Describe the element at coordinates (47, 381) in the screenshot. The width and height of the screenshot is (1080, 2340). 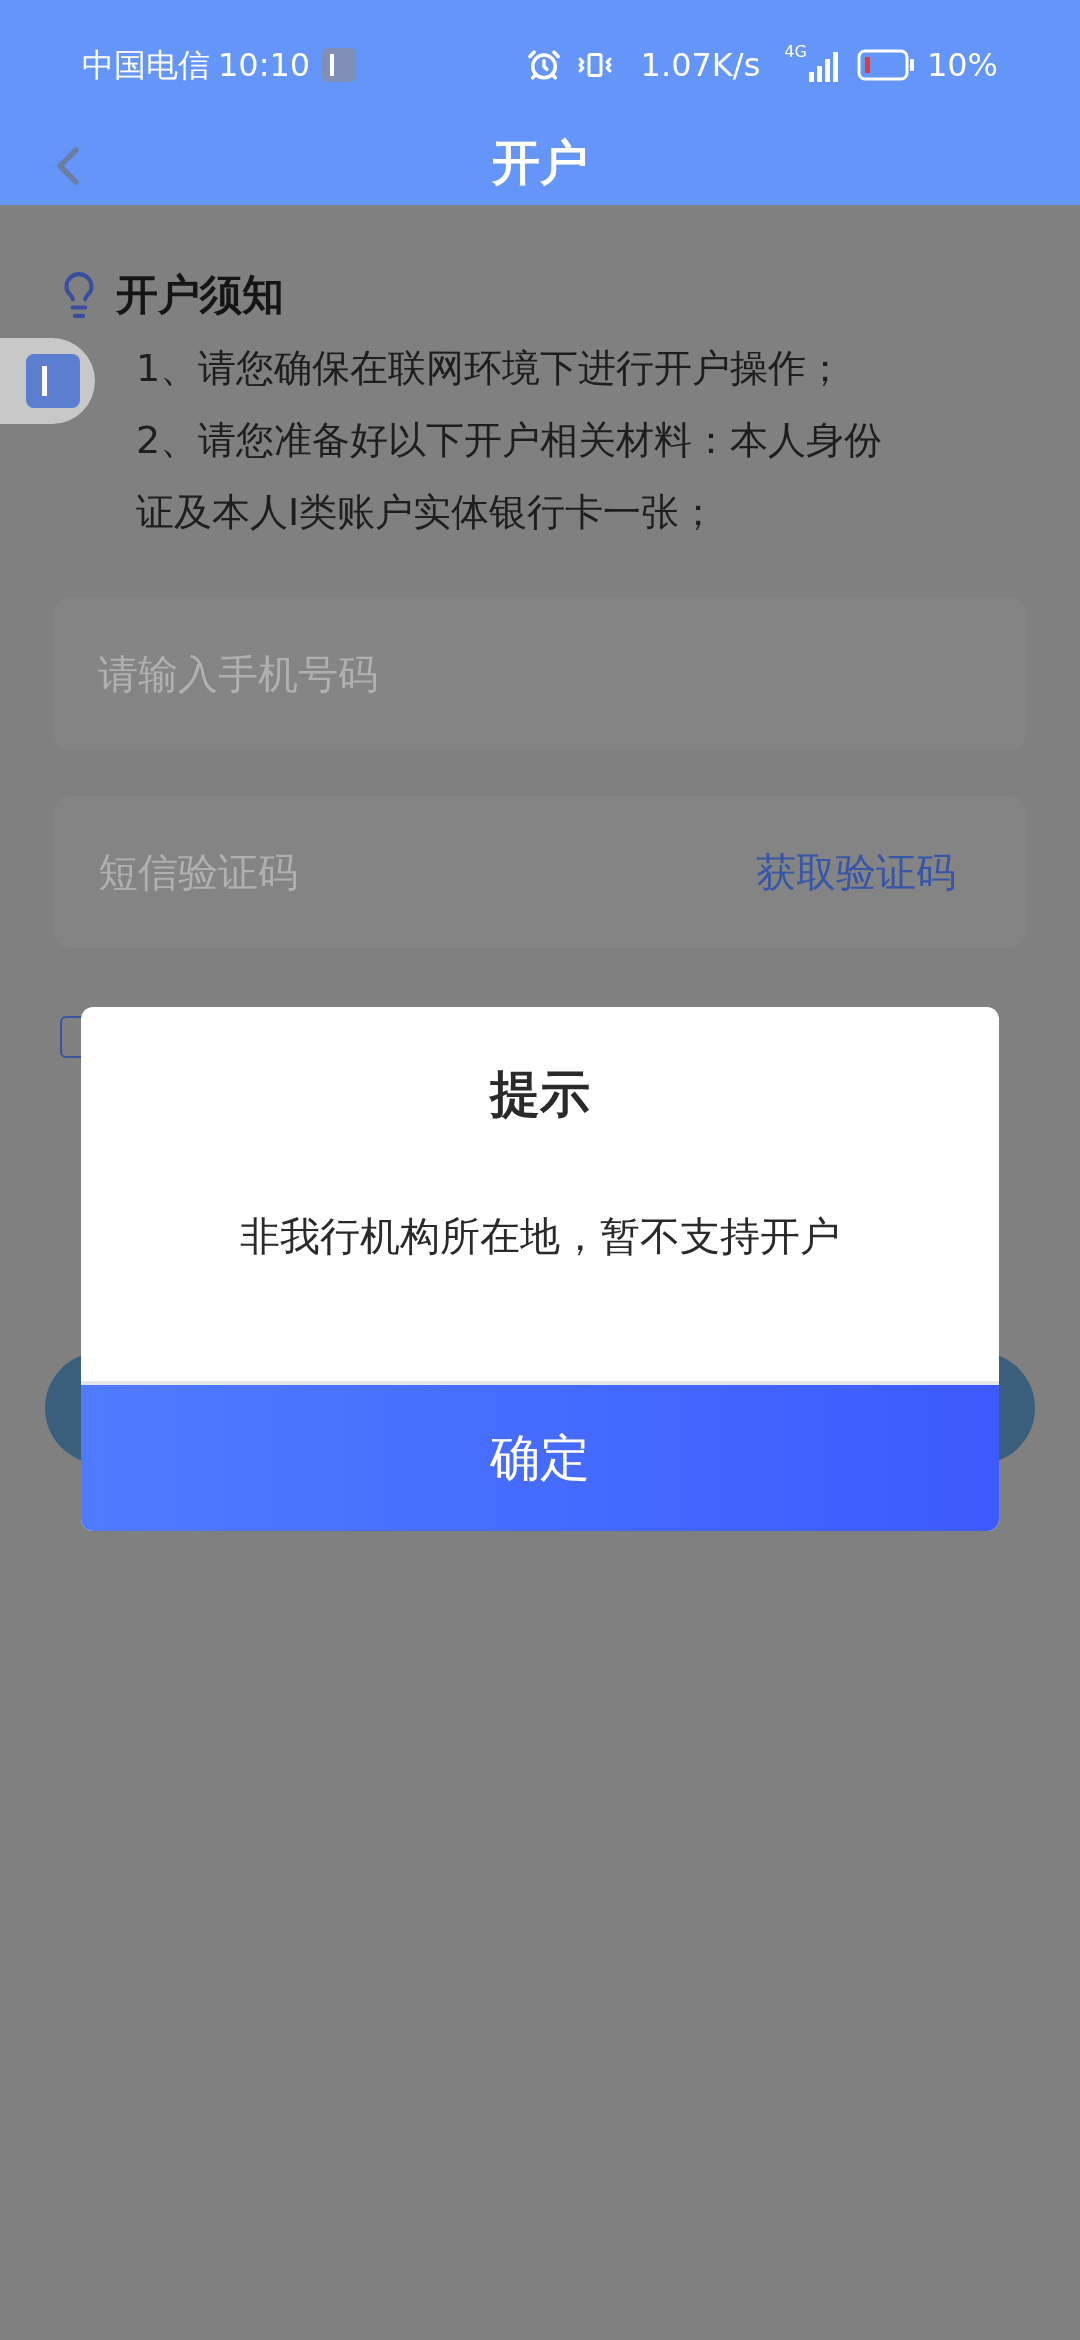
I see `floating-app-badge` at that location.